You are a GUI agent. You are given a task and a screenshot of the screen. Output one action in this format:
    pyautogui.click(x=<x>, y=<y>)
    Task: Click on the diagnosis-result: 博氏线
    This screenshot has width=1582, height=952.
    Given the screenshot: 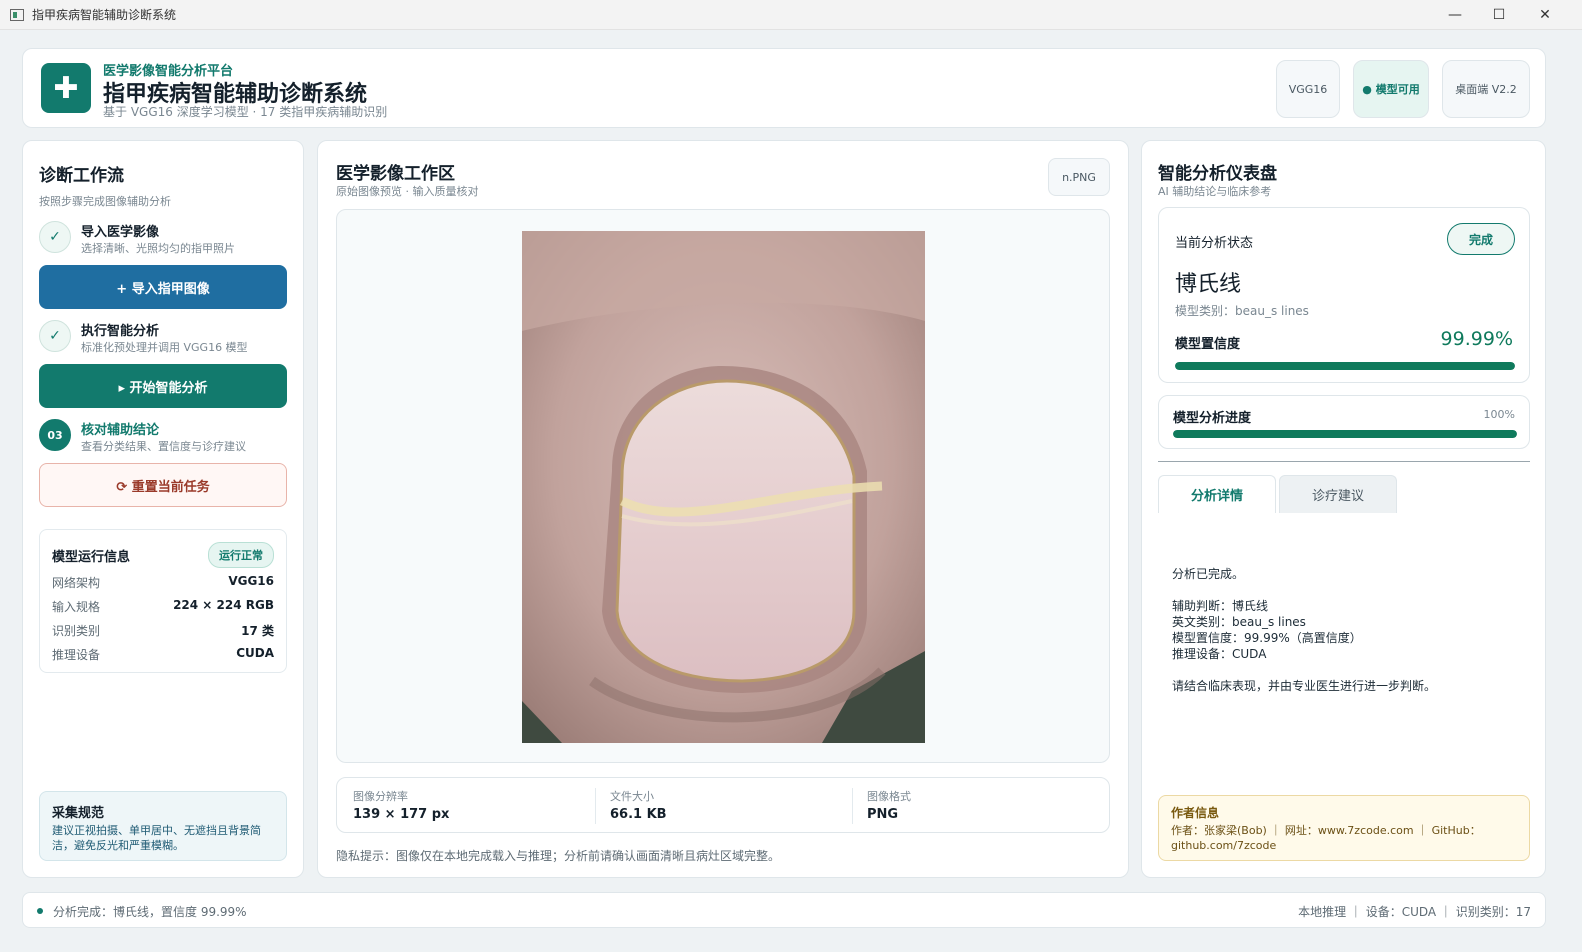 What is the action you would take?
    pyautogui.click(x=1208, y=284)
    